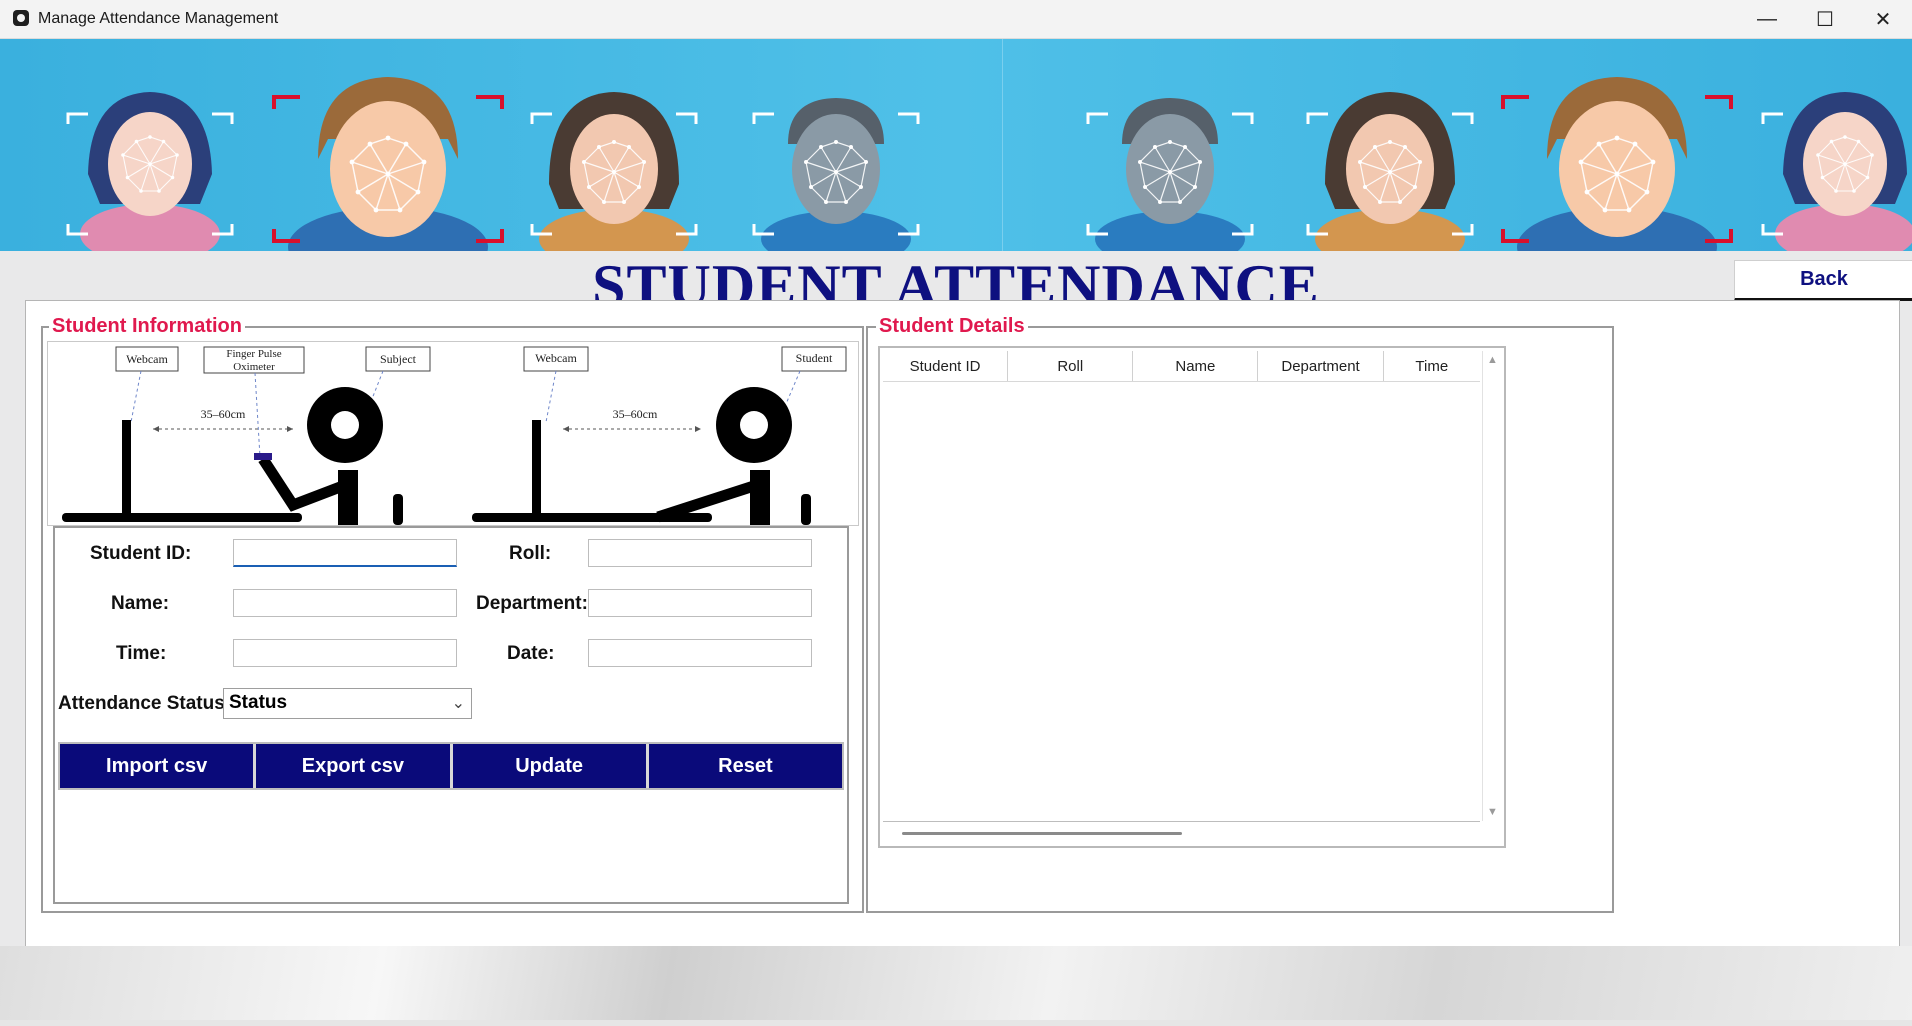 The width and height of the screenshot is (1912, 1026). What do you see at coordinates (814, 358) in the screenshot?
I see `label-student: Student` at bounding box center [814, 358].